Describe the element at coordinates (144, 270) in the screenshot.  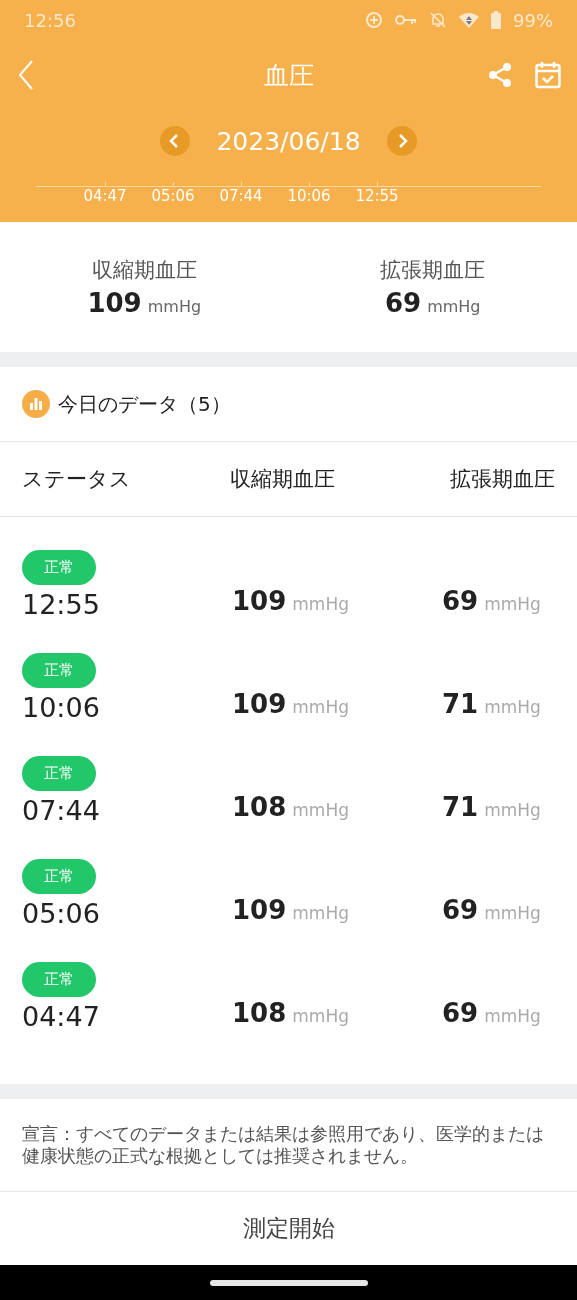
I see `summary-label: 収縮期血圧` at that location.